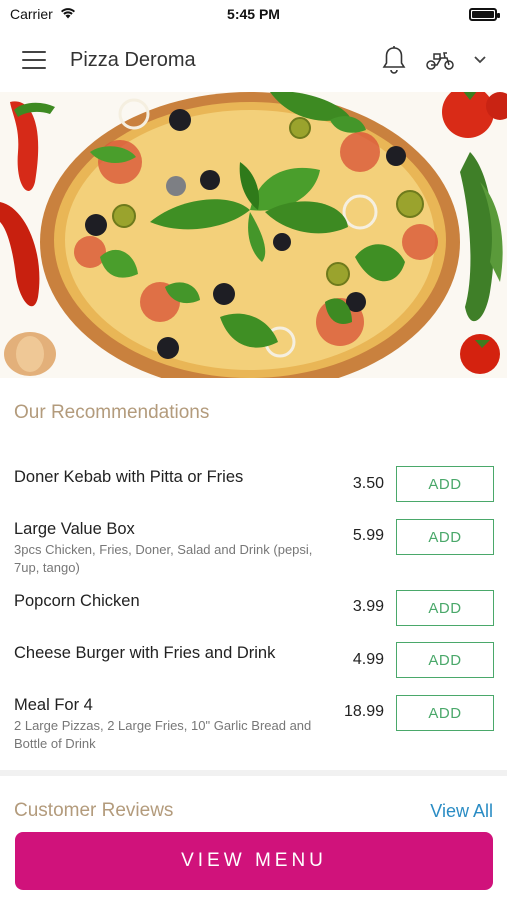 This screenshot has height=900, width=507. Describe the element at coordinates (77, 601) in the screenshot. I see `item-name: Popcorn Chicken` at that location.